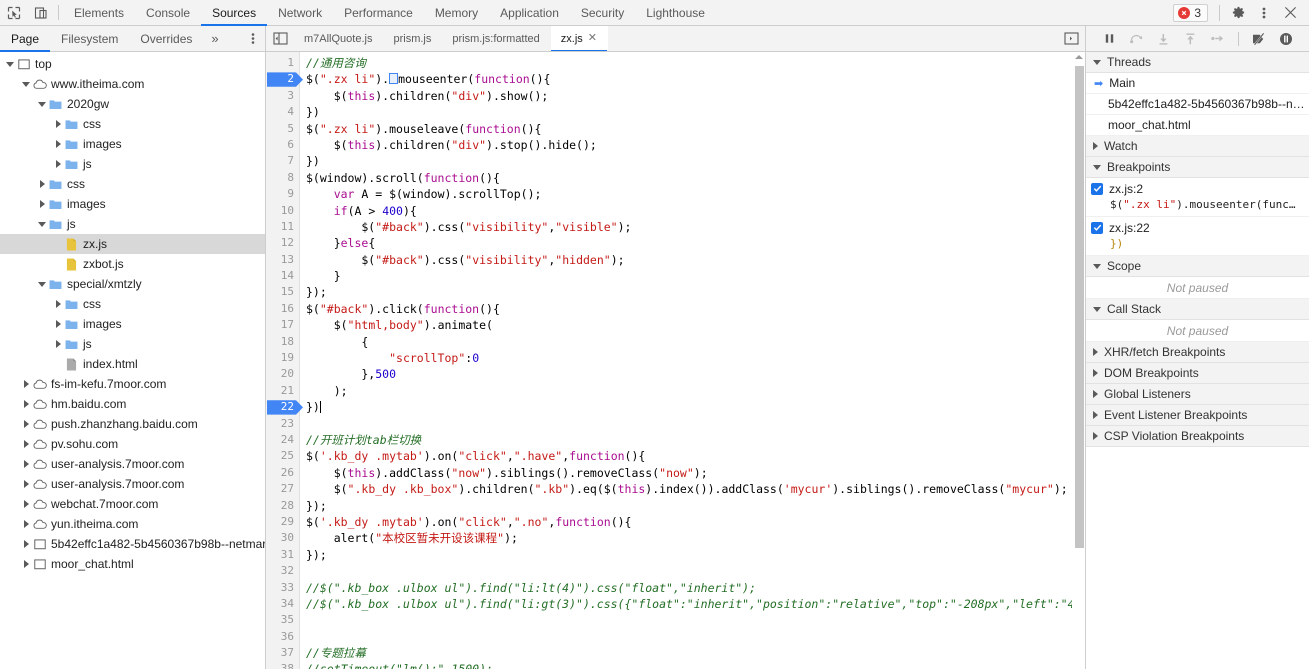 The image size is (1309, 669). Describe the element at coordinates (282, 407) in the screenshot. I see `gutter-line-breakpoint: 22` at that location.